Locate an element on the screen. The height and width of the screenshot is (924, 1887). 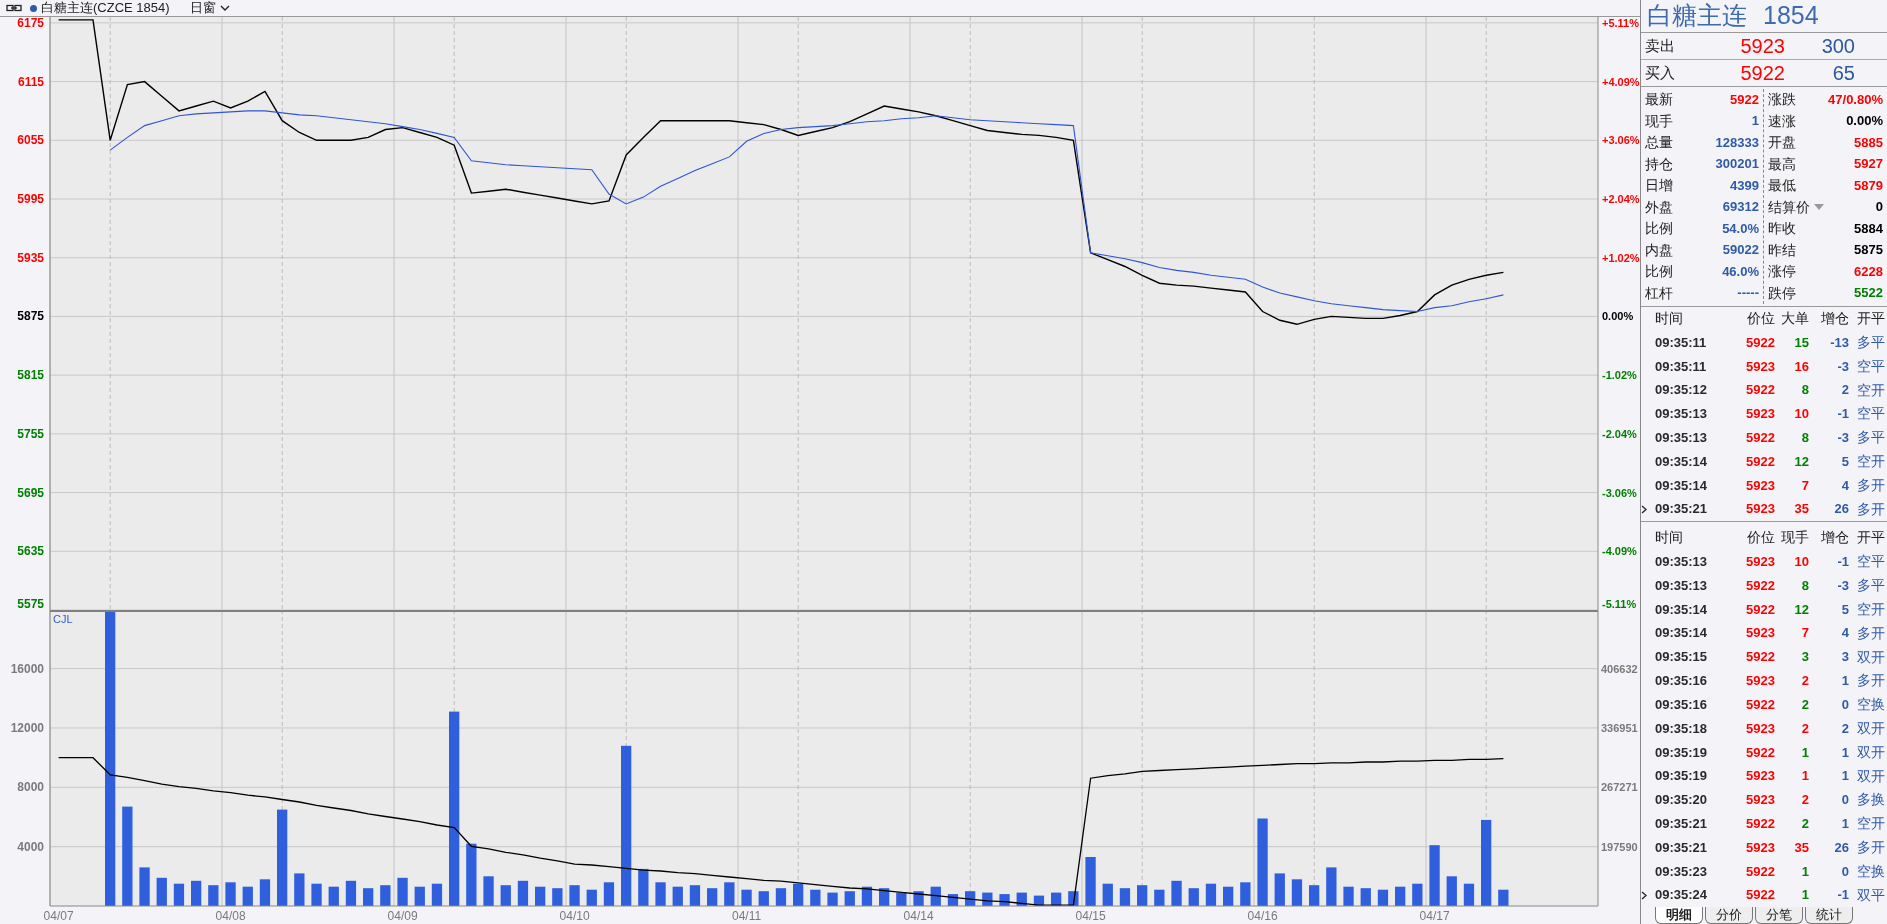
oi-change: 1 is located at coordinates (1844, 823).